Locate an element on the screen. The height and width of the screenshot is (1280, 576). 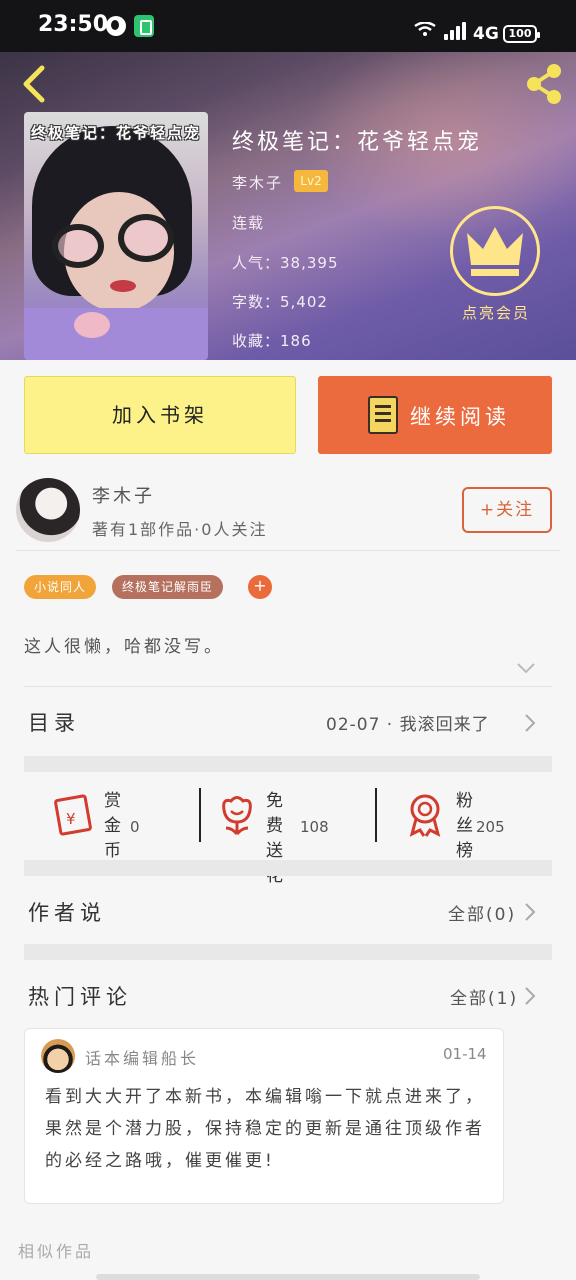
author-says-all: 全部(0) is located at coordinates (482, 912).